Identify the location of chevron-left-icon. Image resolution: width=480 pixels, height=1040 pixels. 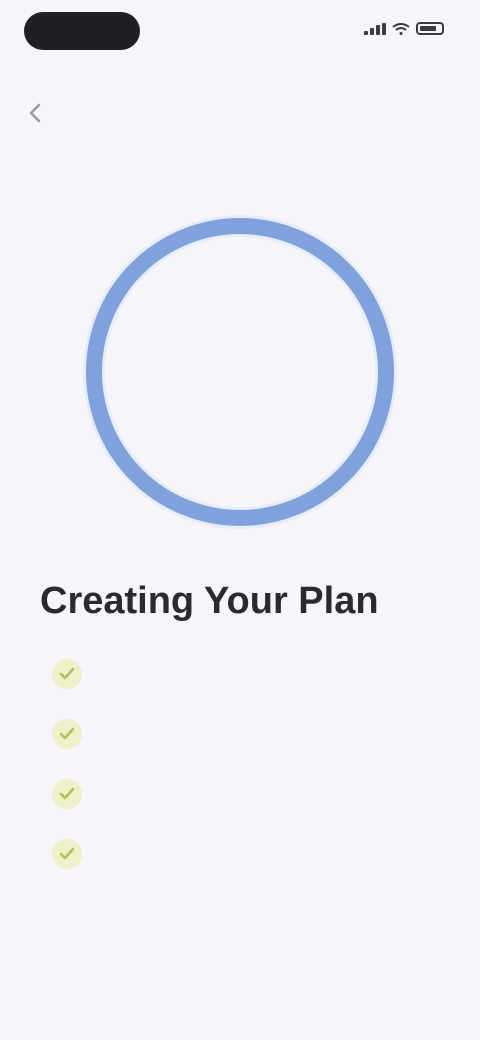
(35, 113).